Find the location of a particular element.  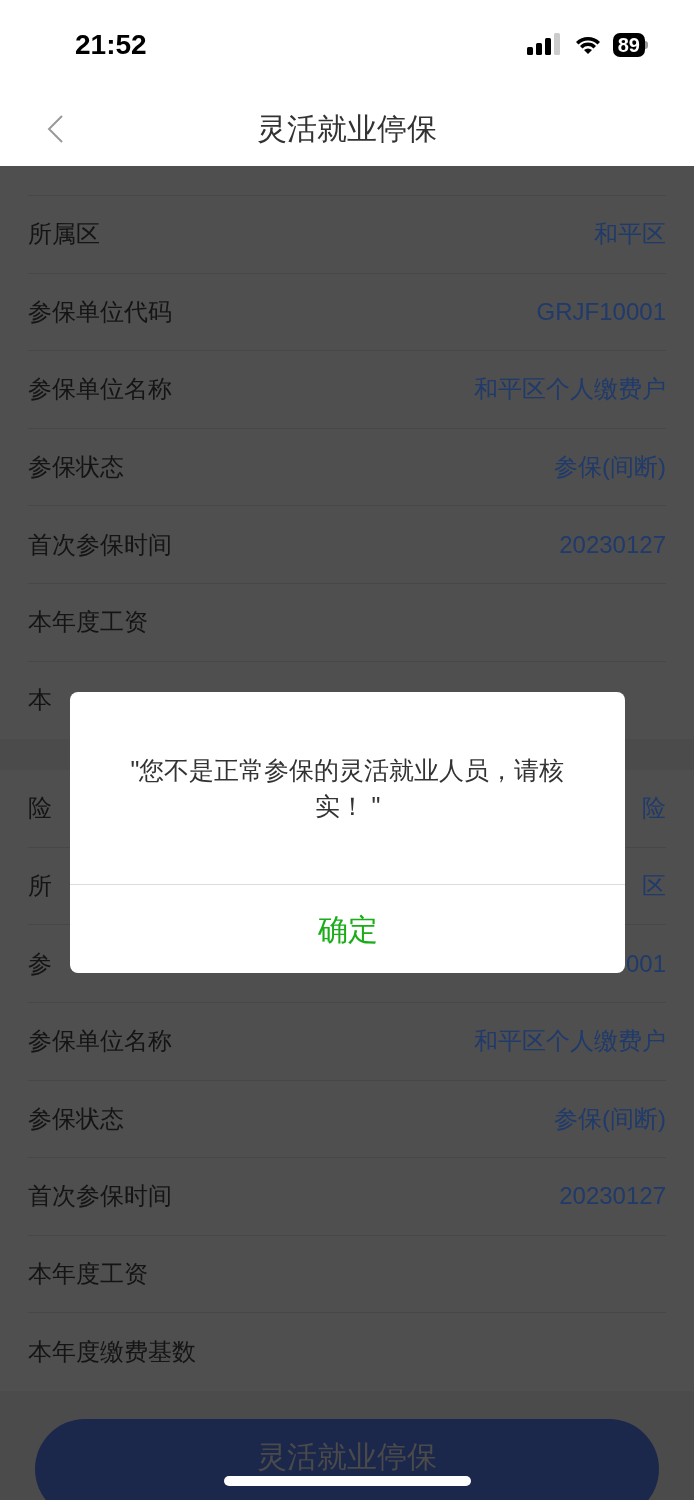

field-label: 所 is located at coordinates (40, 886).